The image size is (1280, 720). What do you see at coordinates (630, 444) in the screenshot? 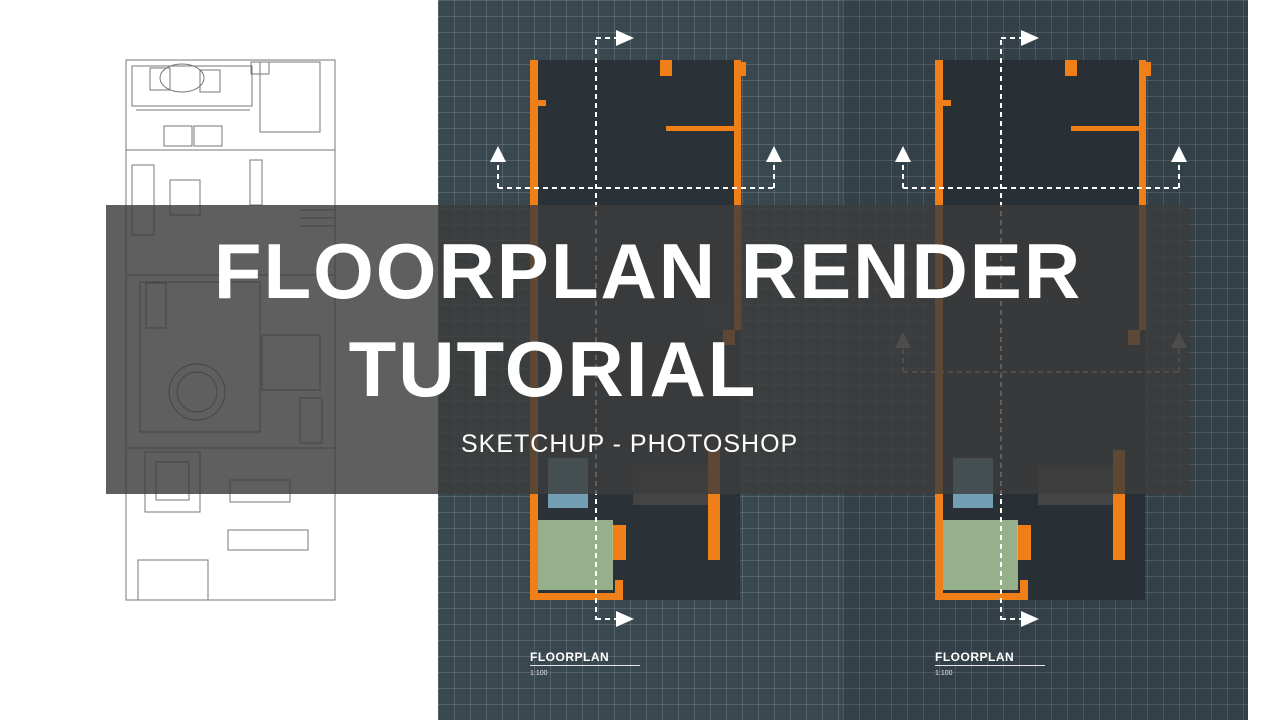
I see `subtitle: SKETCHUP - PHOTOSHOP` at bounding box center [630, 444].